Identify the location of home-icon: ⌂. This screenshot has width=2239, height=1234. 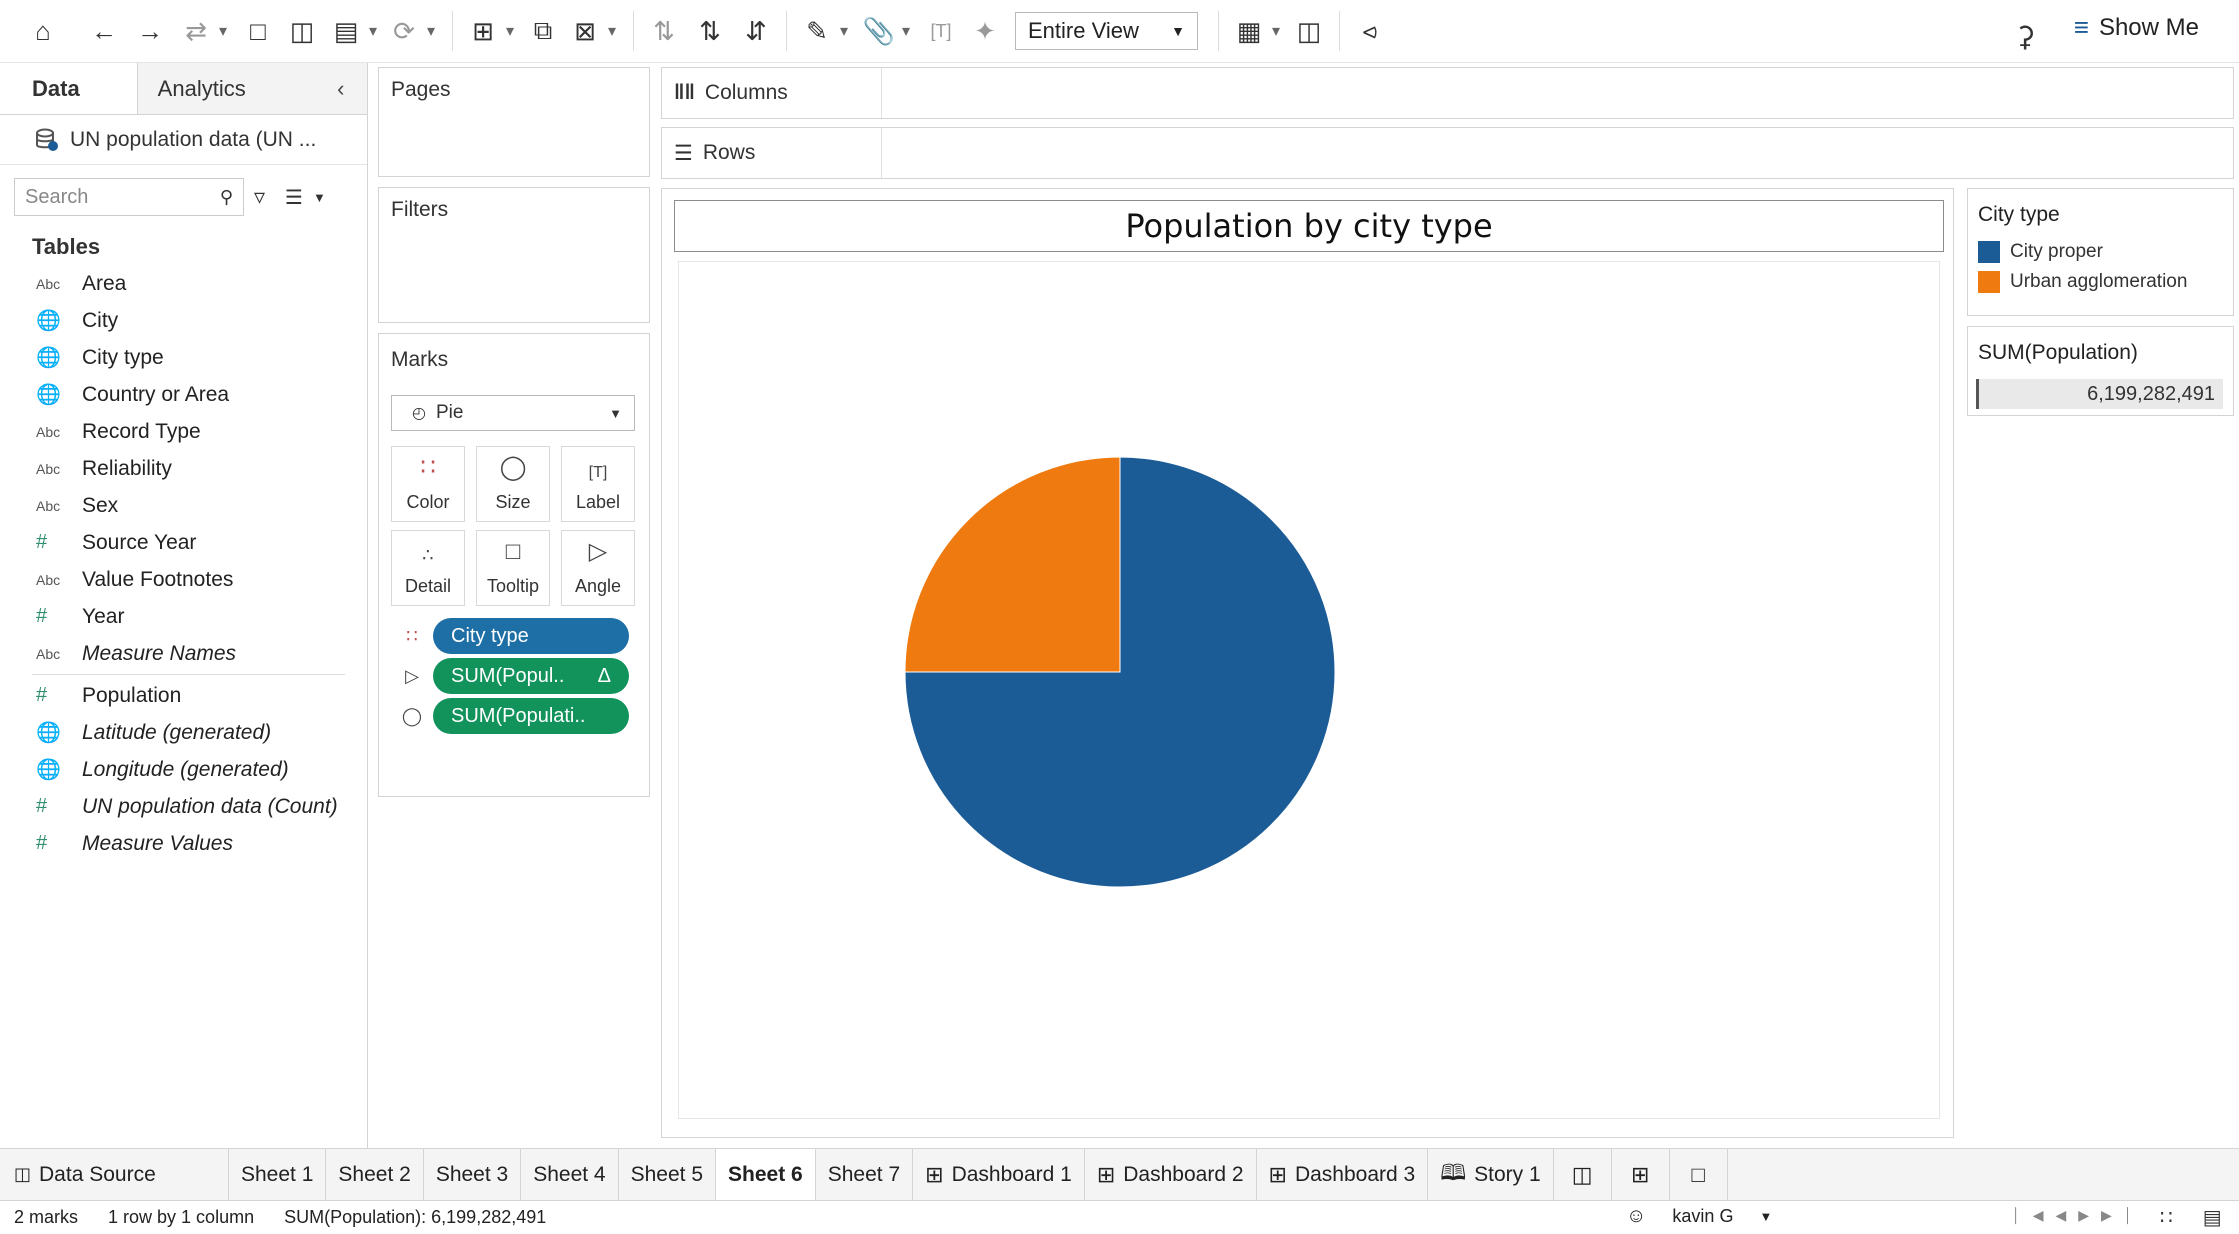
(43, 31).